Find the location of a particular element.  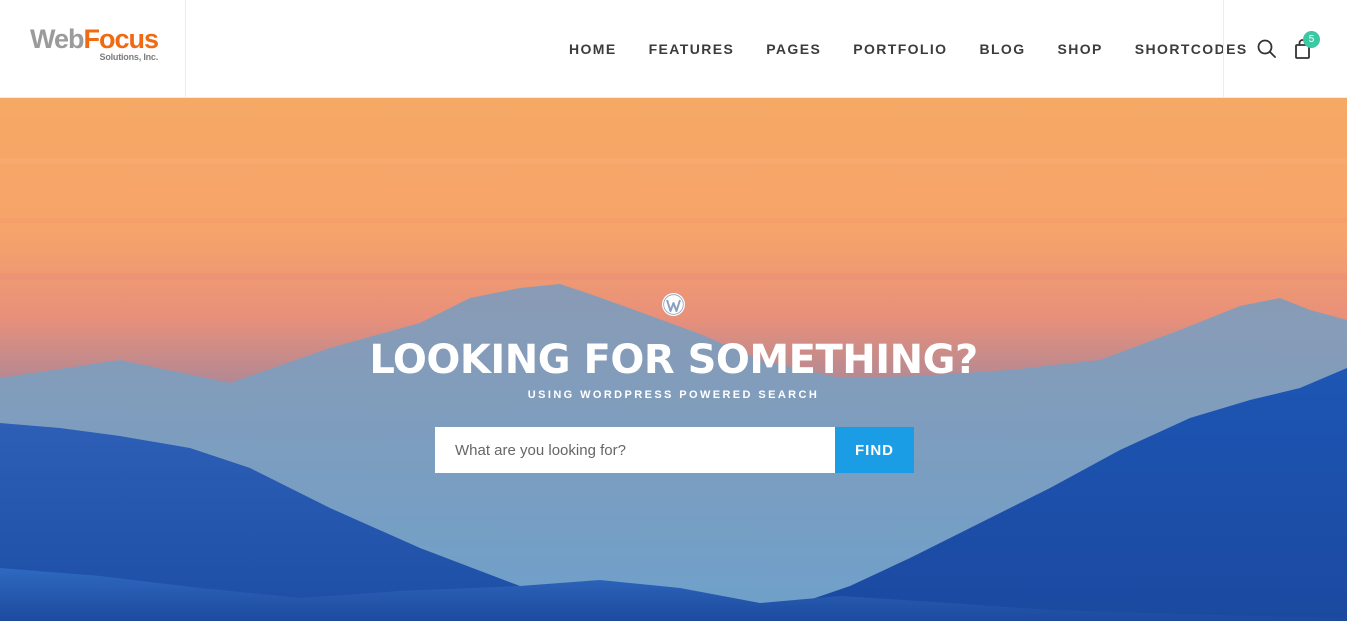

logo-wordmark: WebFocus is located at coordinates (95, 39).